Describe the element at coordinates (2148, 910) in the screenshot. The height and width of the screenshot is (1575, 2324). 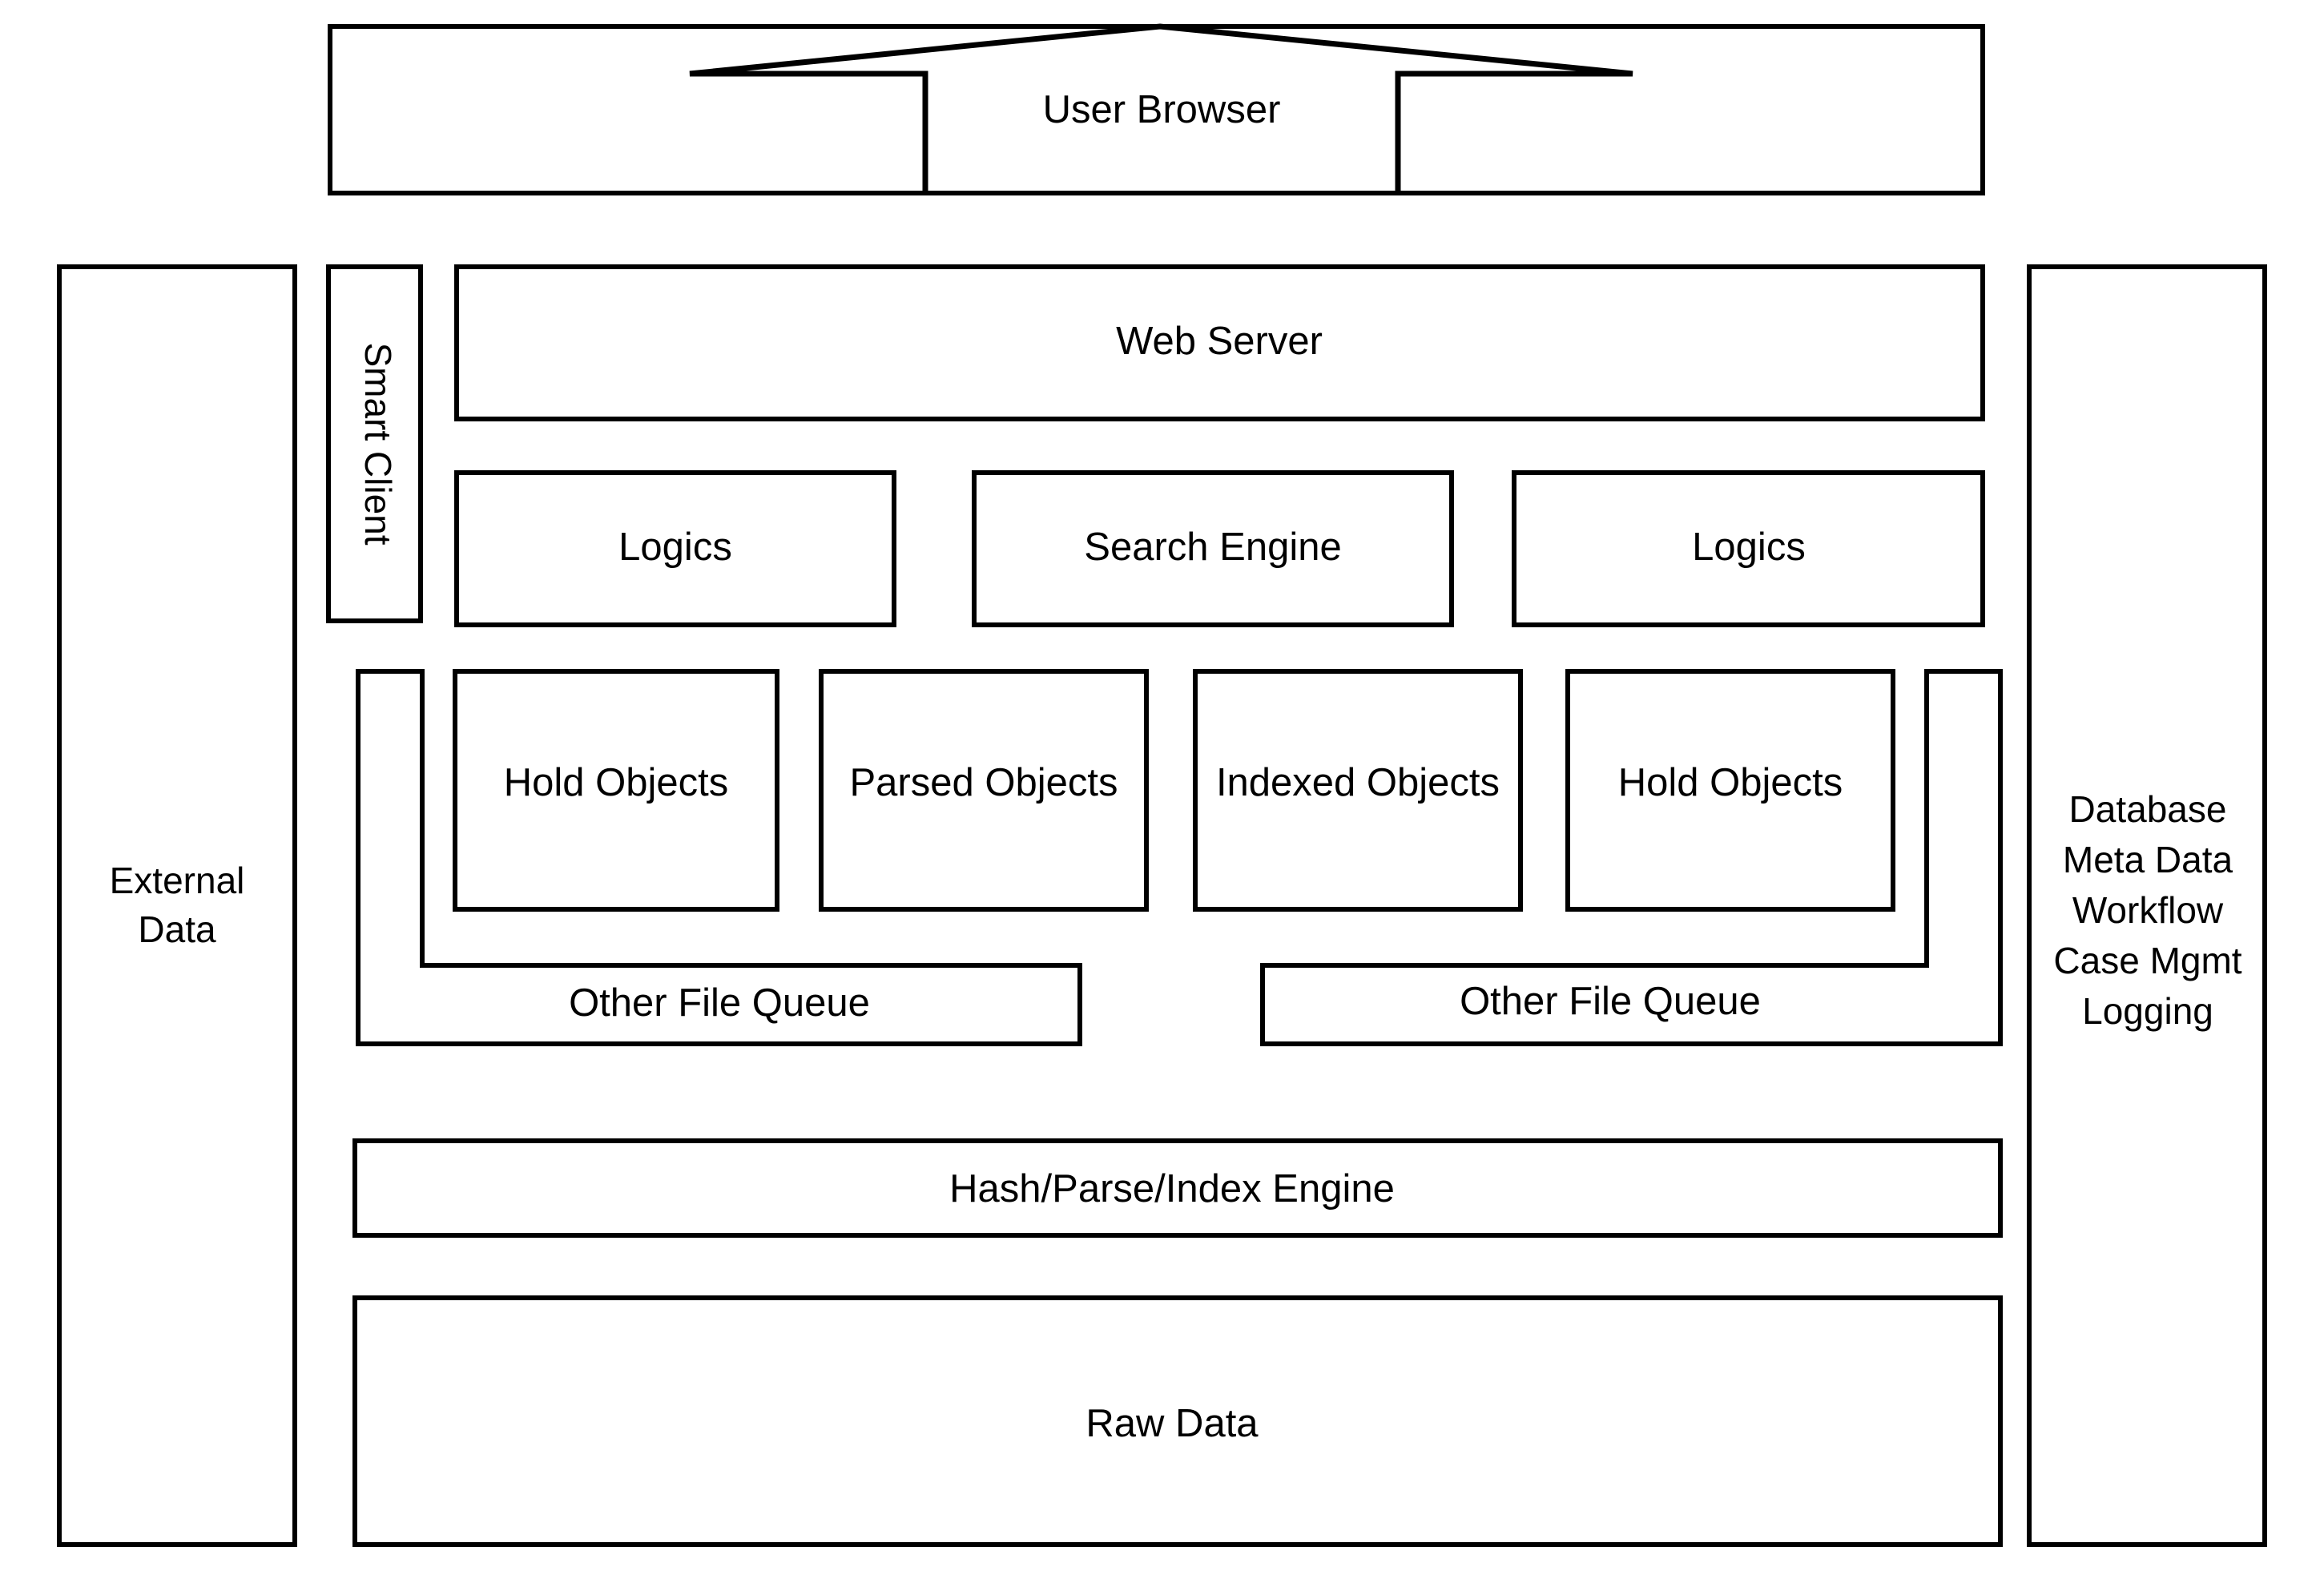
I see `database-panel-line3: Workflow` at that location.